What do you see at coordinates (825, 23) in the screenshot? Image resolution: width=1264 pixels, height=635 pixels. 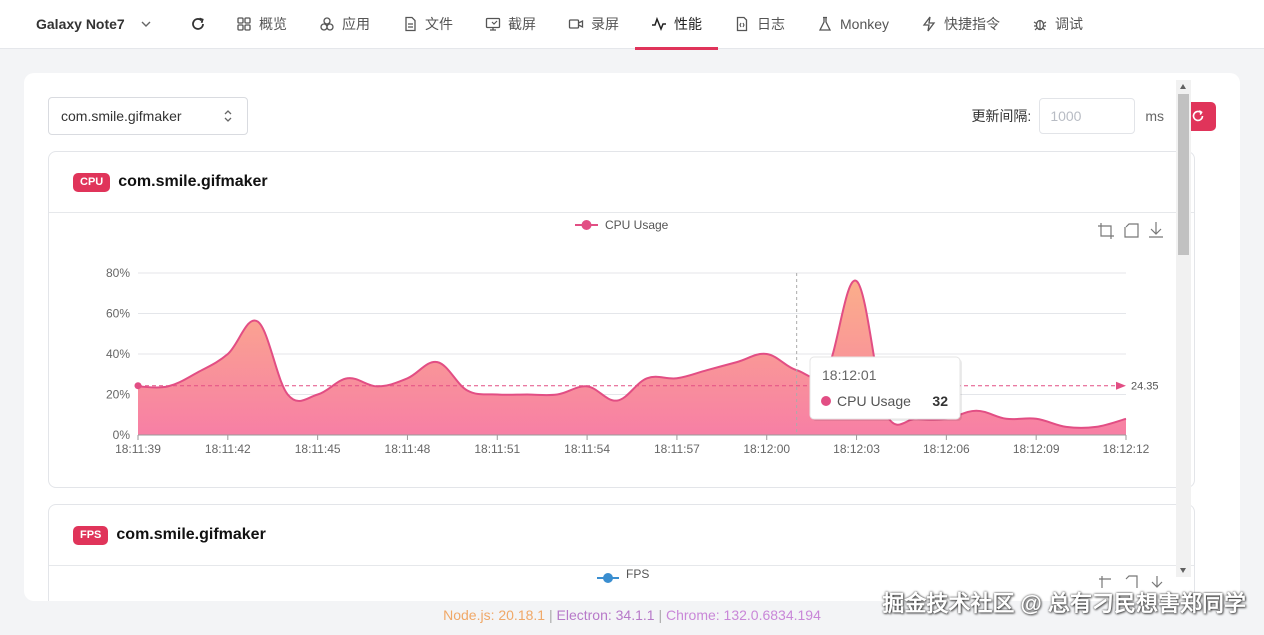 I see `flask-icon` at bounding box center [825, 23].